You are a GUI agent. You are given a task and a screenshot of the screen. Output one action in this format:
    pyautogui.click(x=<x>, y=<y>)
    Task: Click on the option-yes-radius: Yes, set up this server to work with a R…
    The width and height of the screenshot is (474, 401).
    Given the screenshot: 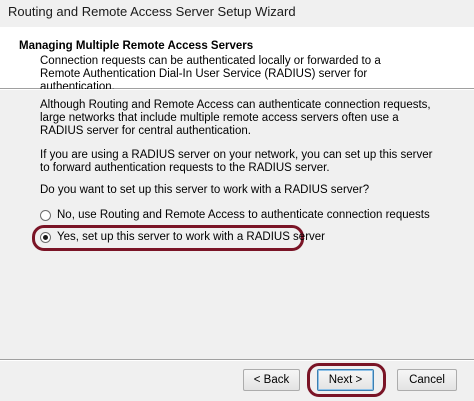 What is the action you would take?
    pyautogui.click(x=182, y=237)
    